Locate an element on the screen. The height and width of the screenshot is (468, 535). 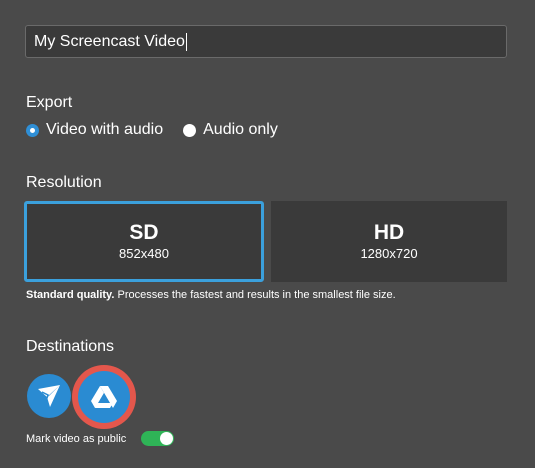
resolution-hd-dims: 1280x720 is located at coordinates (389, 253).